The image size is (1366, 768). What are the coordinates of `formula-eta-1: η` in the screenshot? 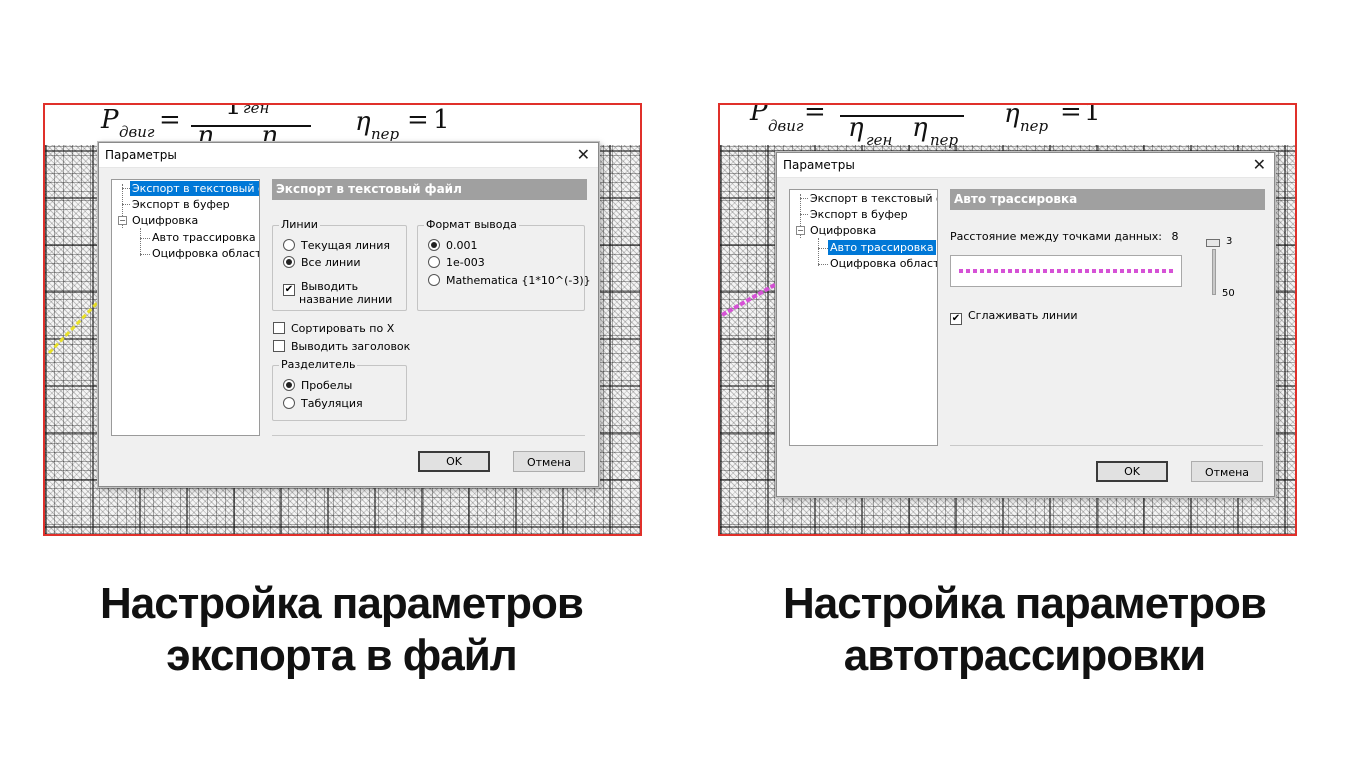 It's located at (856, 128).